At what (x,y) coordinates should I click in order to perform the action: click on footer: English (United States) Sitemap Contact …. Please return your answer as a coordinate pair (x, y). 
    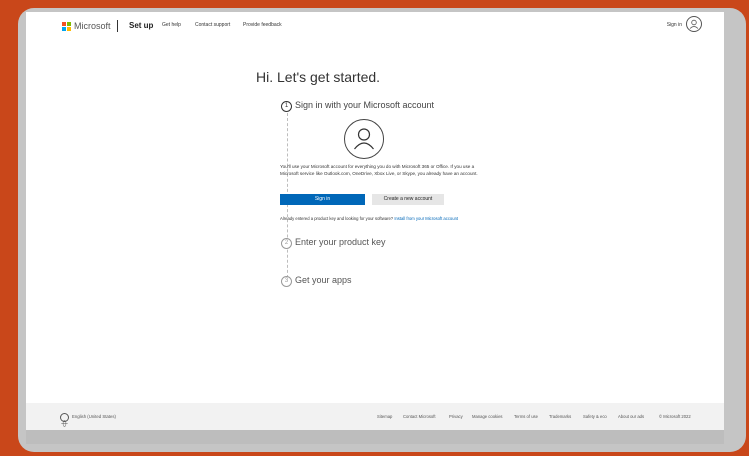
    Looking at the image, I should click on (375, 416).